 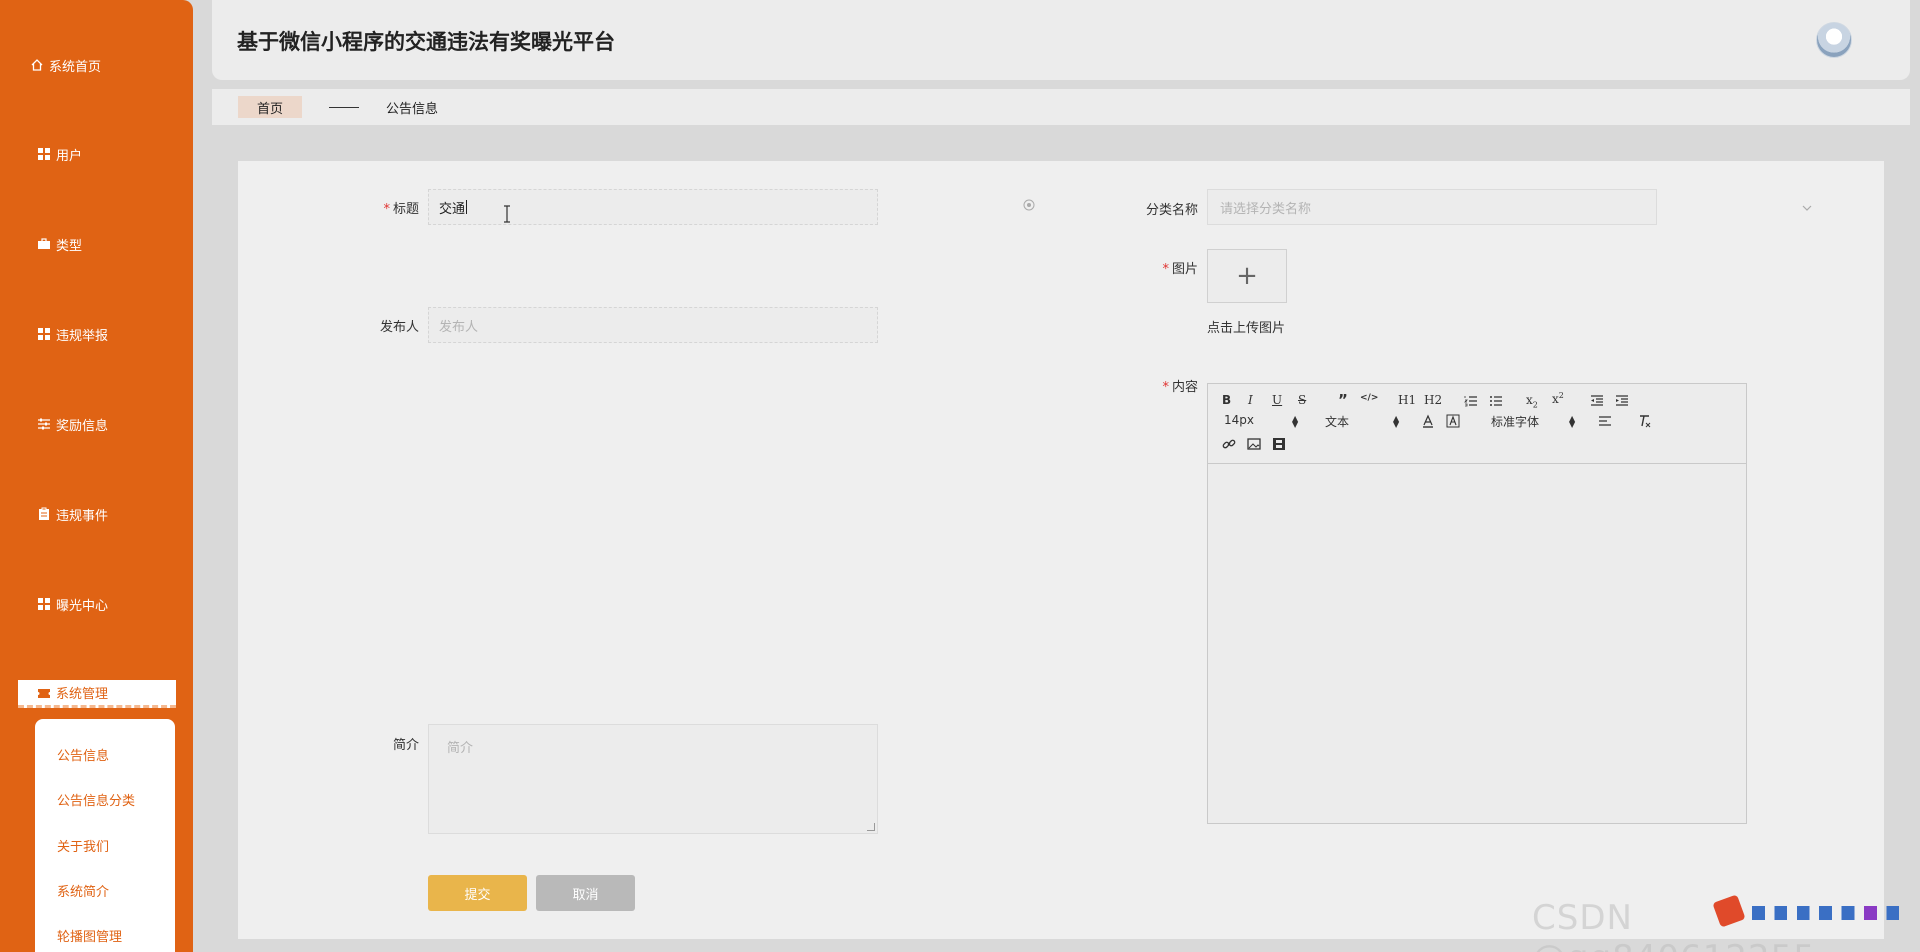 I want to click on sidebar-item-label: 系统首页, so click(x=75, y=67).